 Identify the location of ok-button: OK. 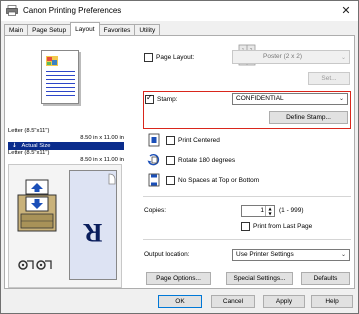
(180, 301).